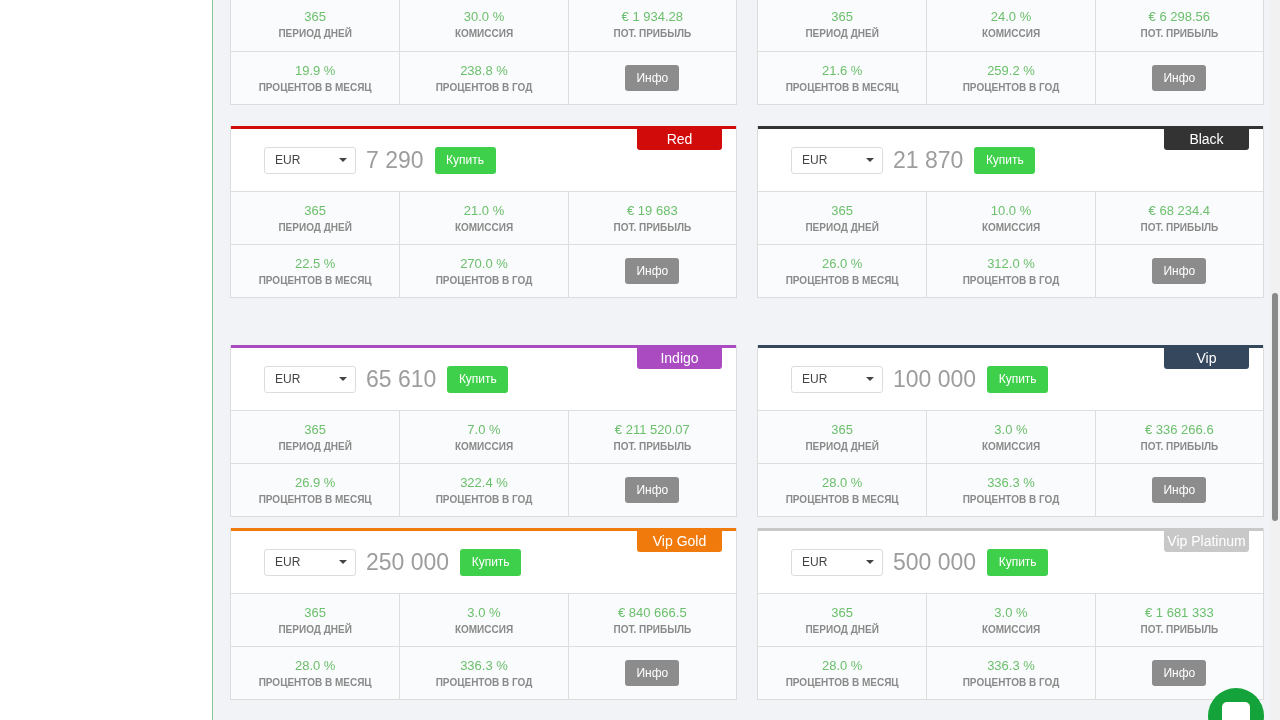  Describe the element at coordinates (679, 139) in the screenshot. I see `plan-badge: Red` at that location.